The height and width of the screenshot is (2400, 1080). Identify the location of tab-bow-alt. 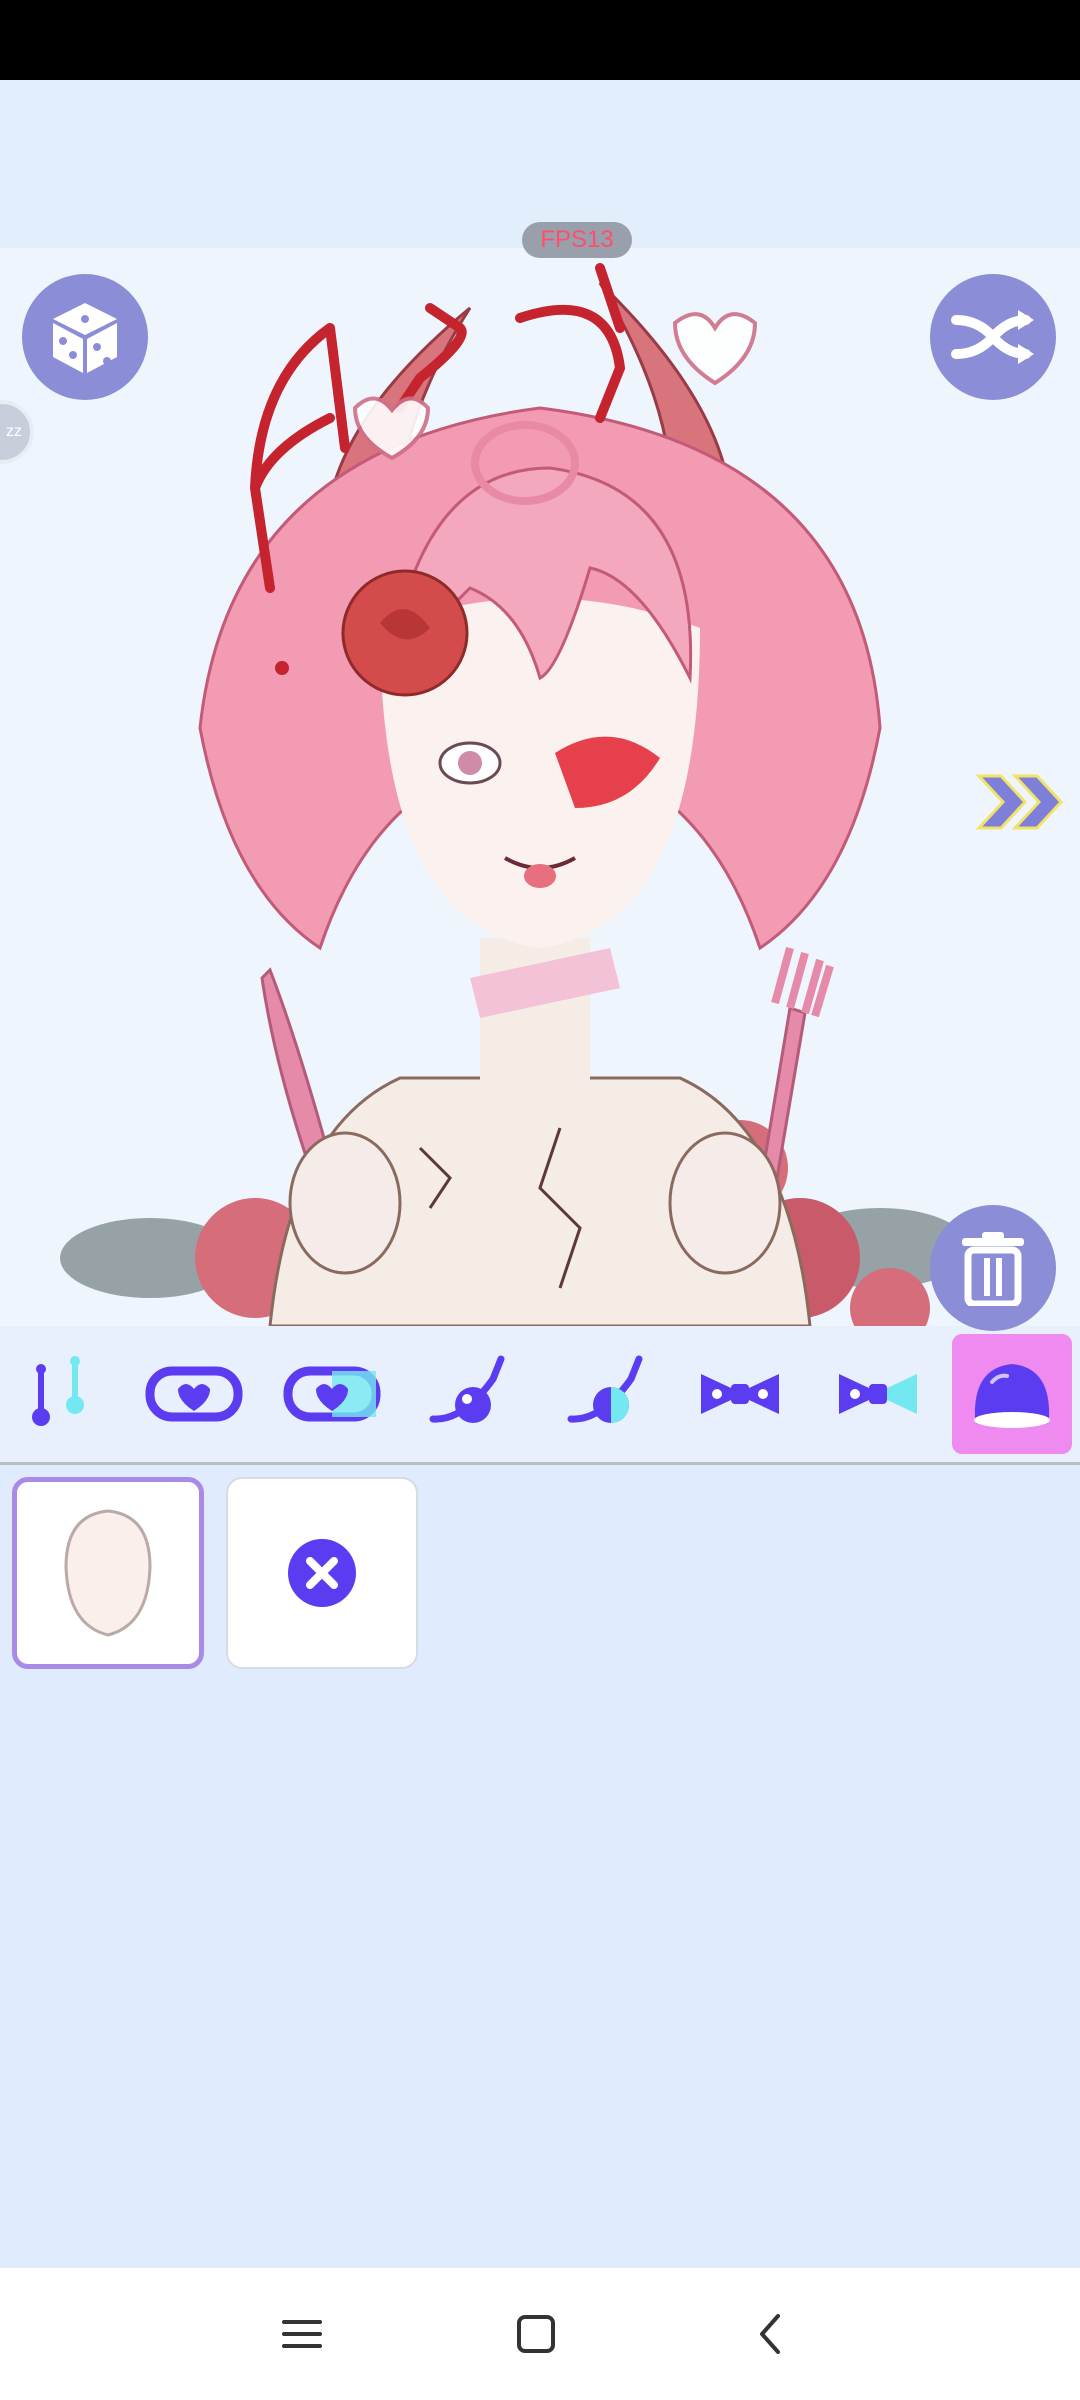
(878, 1394).